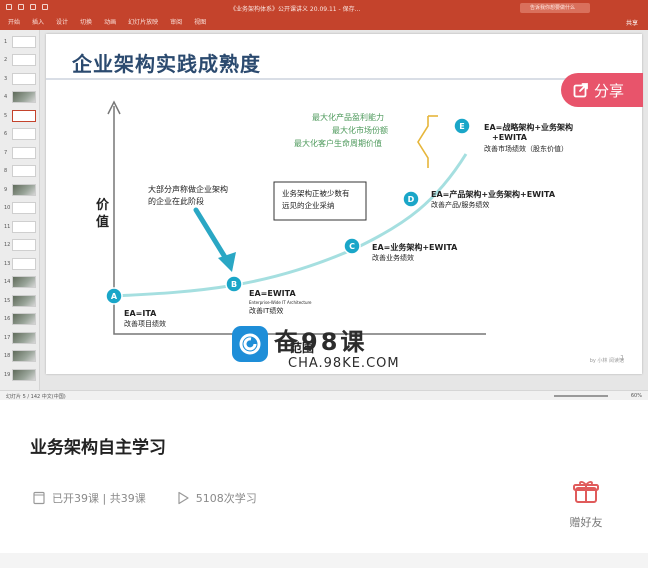  Describe the element at coordinates (7, 245) in the screenshot. I see `thumbnail-number: 12` at that location.